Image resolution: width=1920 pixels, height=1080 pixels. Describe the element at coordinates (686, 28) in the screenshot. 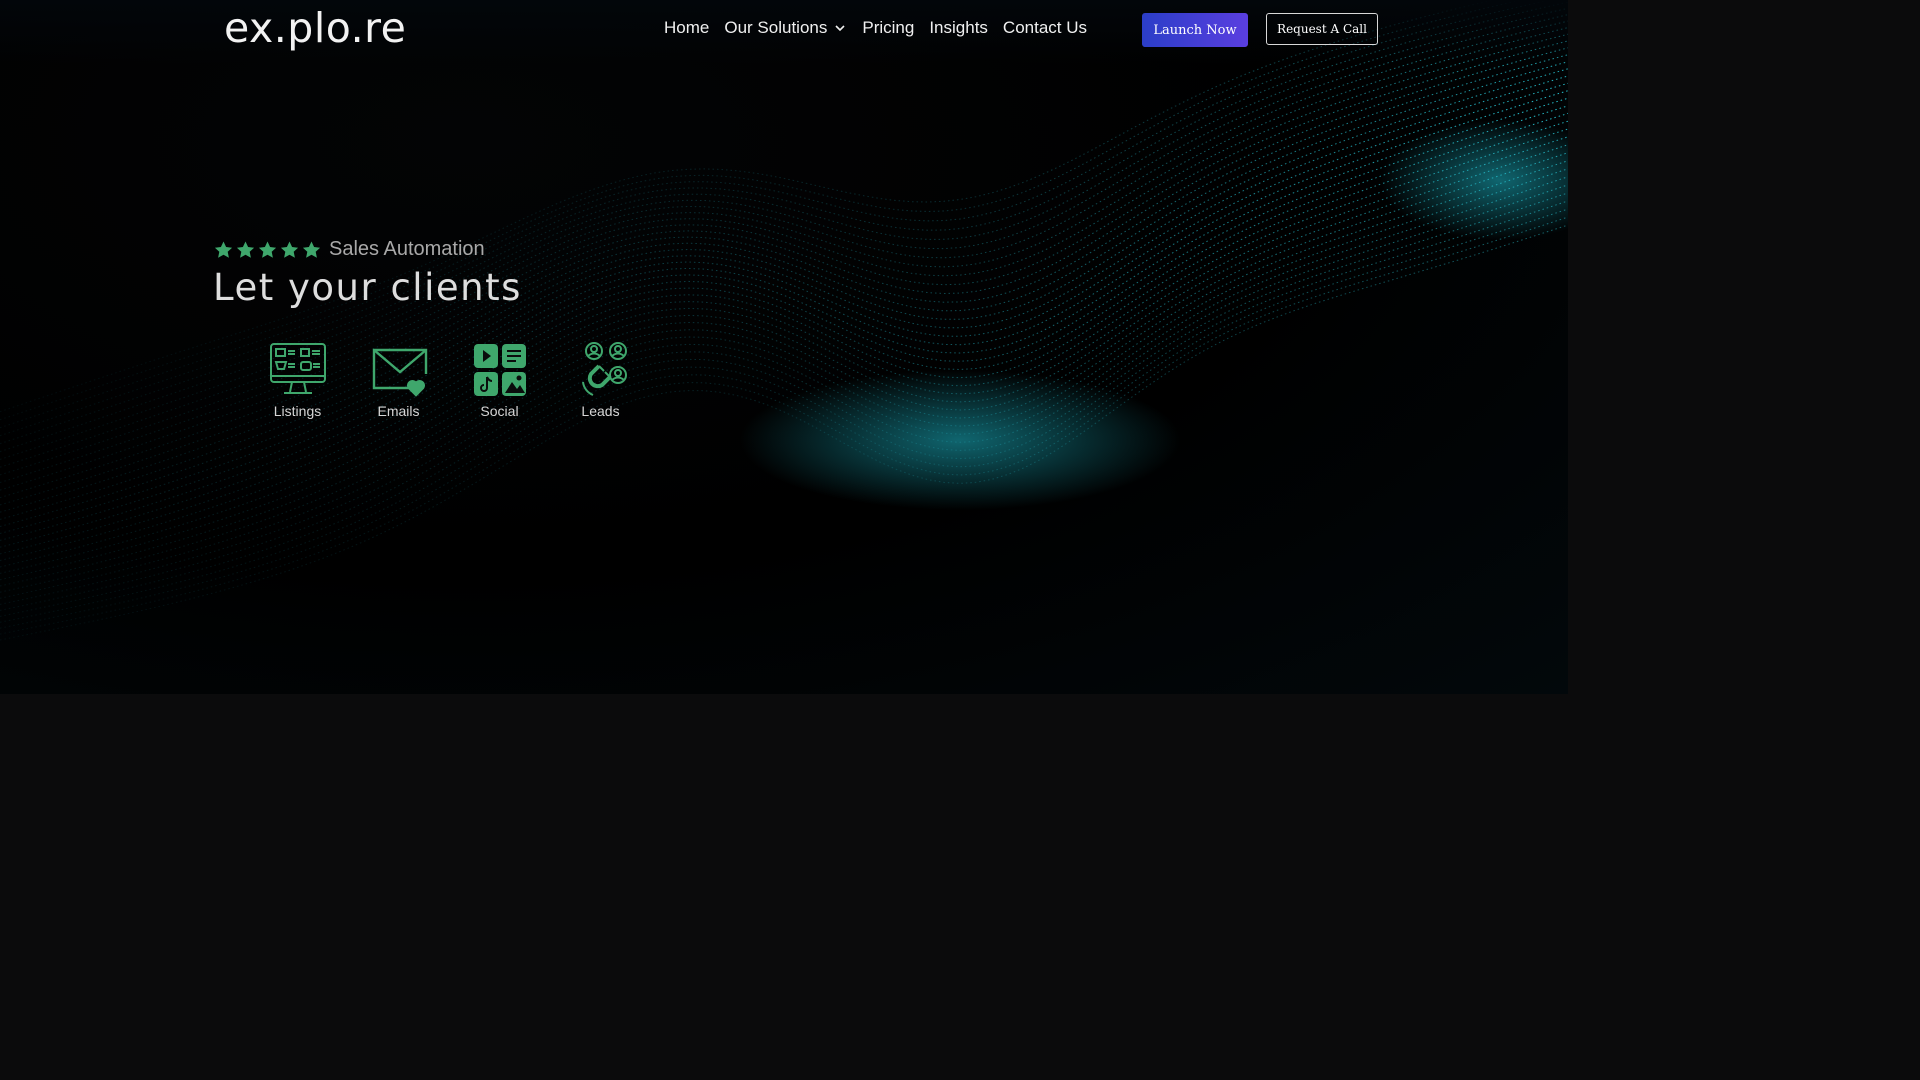

I see `nav-home: Home` at that location.